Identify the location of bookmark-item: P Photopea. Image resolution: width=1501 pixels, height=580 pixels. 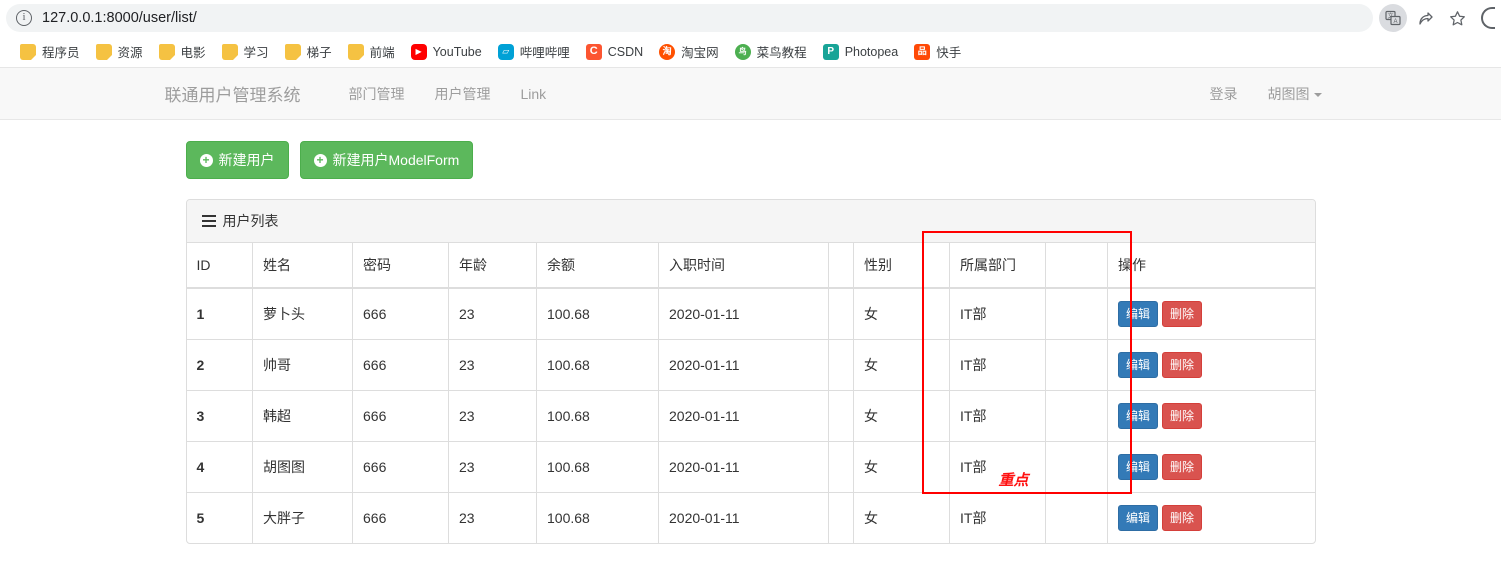
(861, 52).